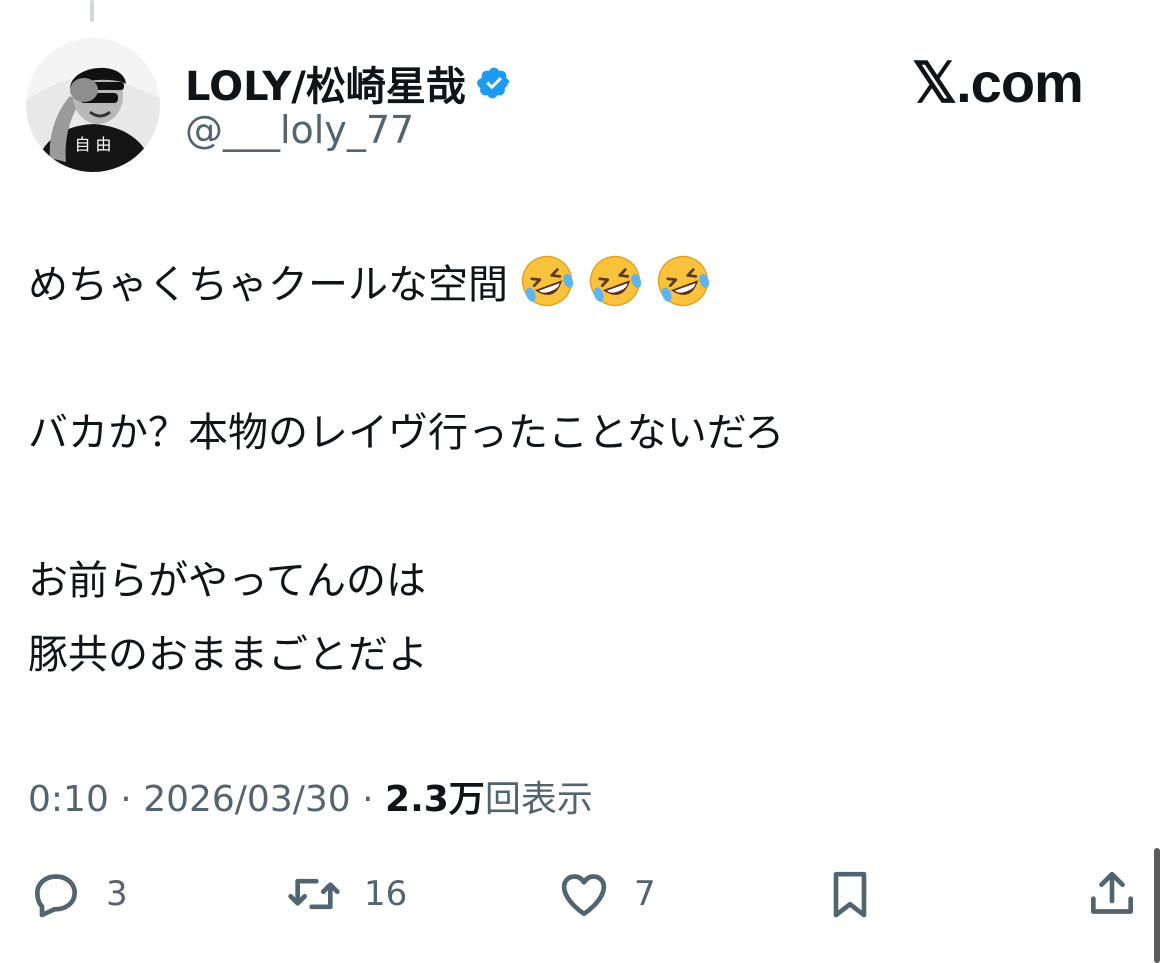  What do you see at coordinates (299, 130) in the screenshot?
I see `author-handle: @___loly_77` at bounding box center [299, 130].